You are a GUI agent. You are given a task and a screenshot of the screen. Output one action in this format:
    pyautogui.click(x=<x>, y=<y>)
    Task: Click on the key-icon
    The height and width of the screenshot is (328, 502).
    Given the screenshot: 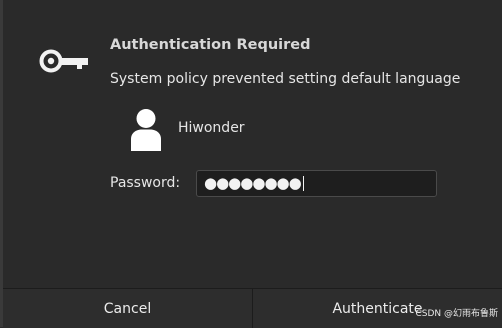 What is the action you would take?
    pyautogui.click(x=63, y=61)
    